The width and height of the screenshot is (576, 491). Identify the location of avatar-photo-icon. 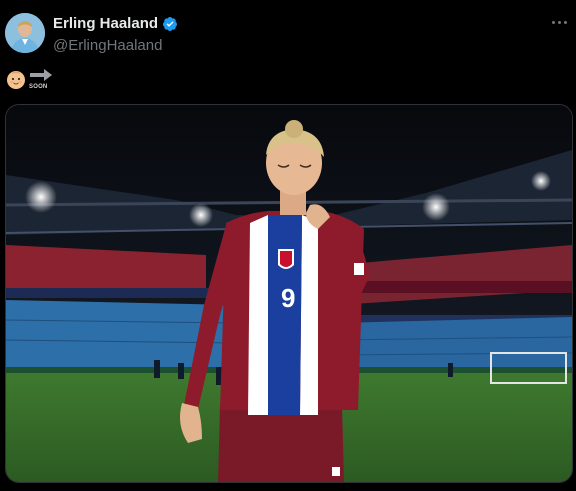
(25, 33).